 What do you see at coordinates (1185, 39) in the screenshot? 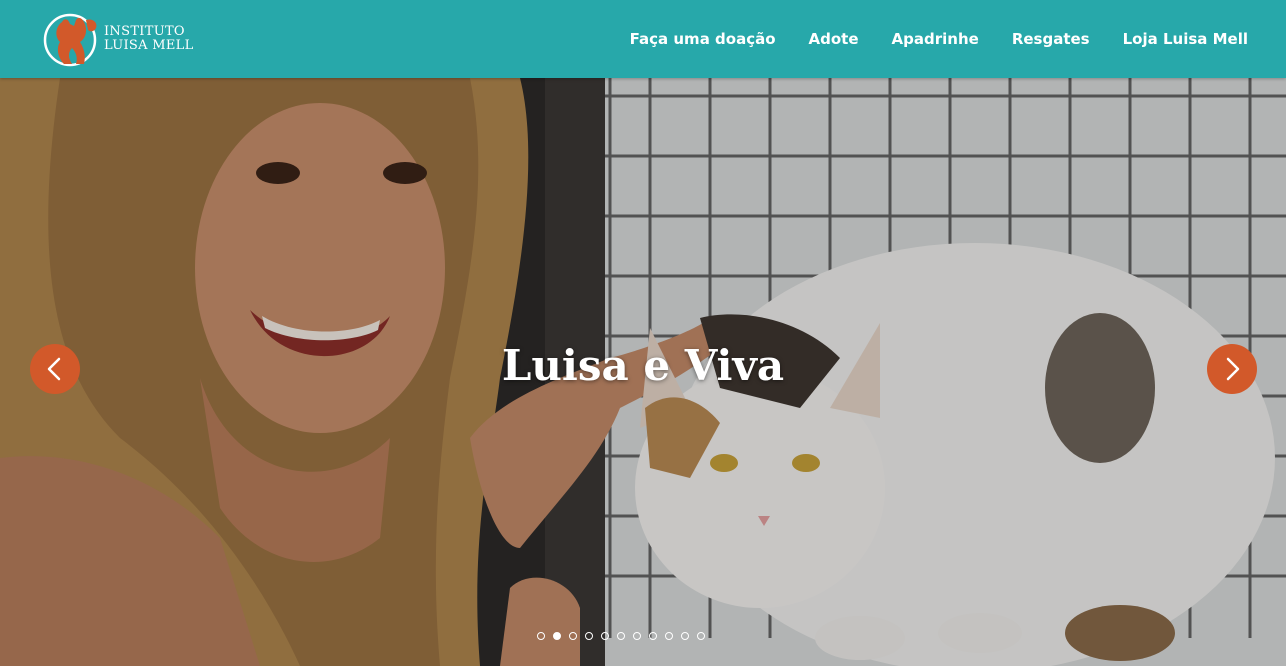
I see `nav-item-store: Loja Luisa Mell` at bounding box center [1185, 39].